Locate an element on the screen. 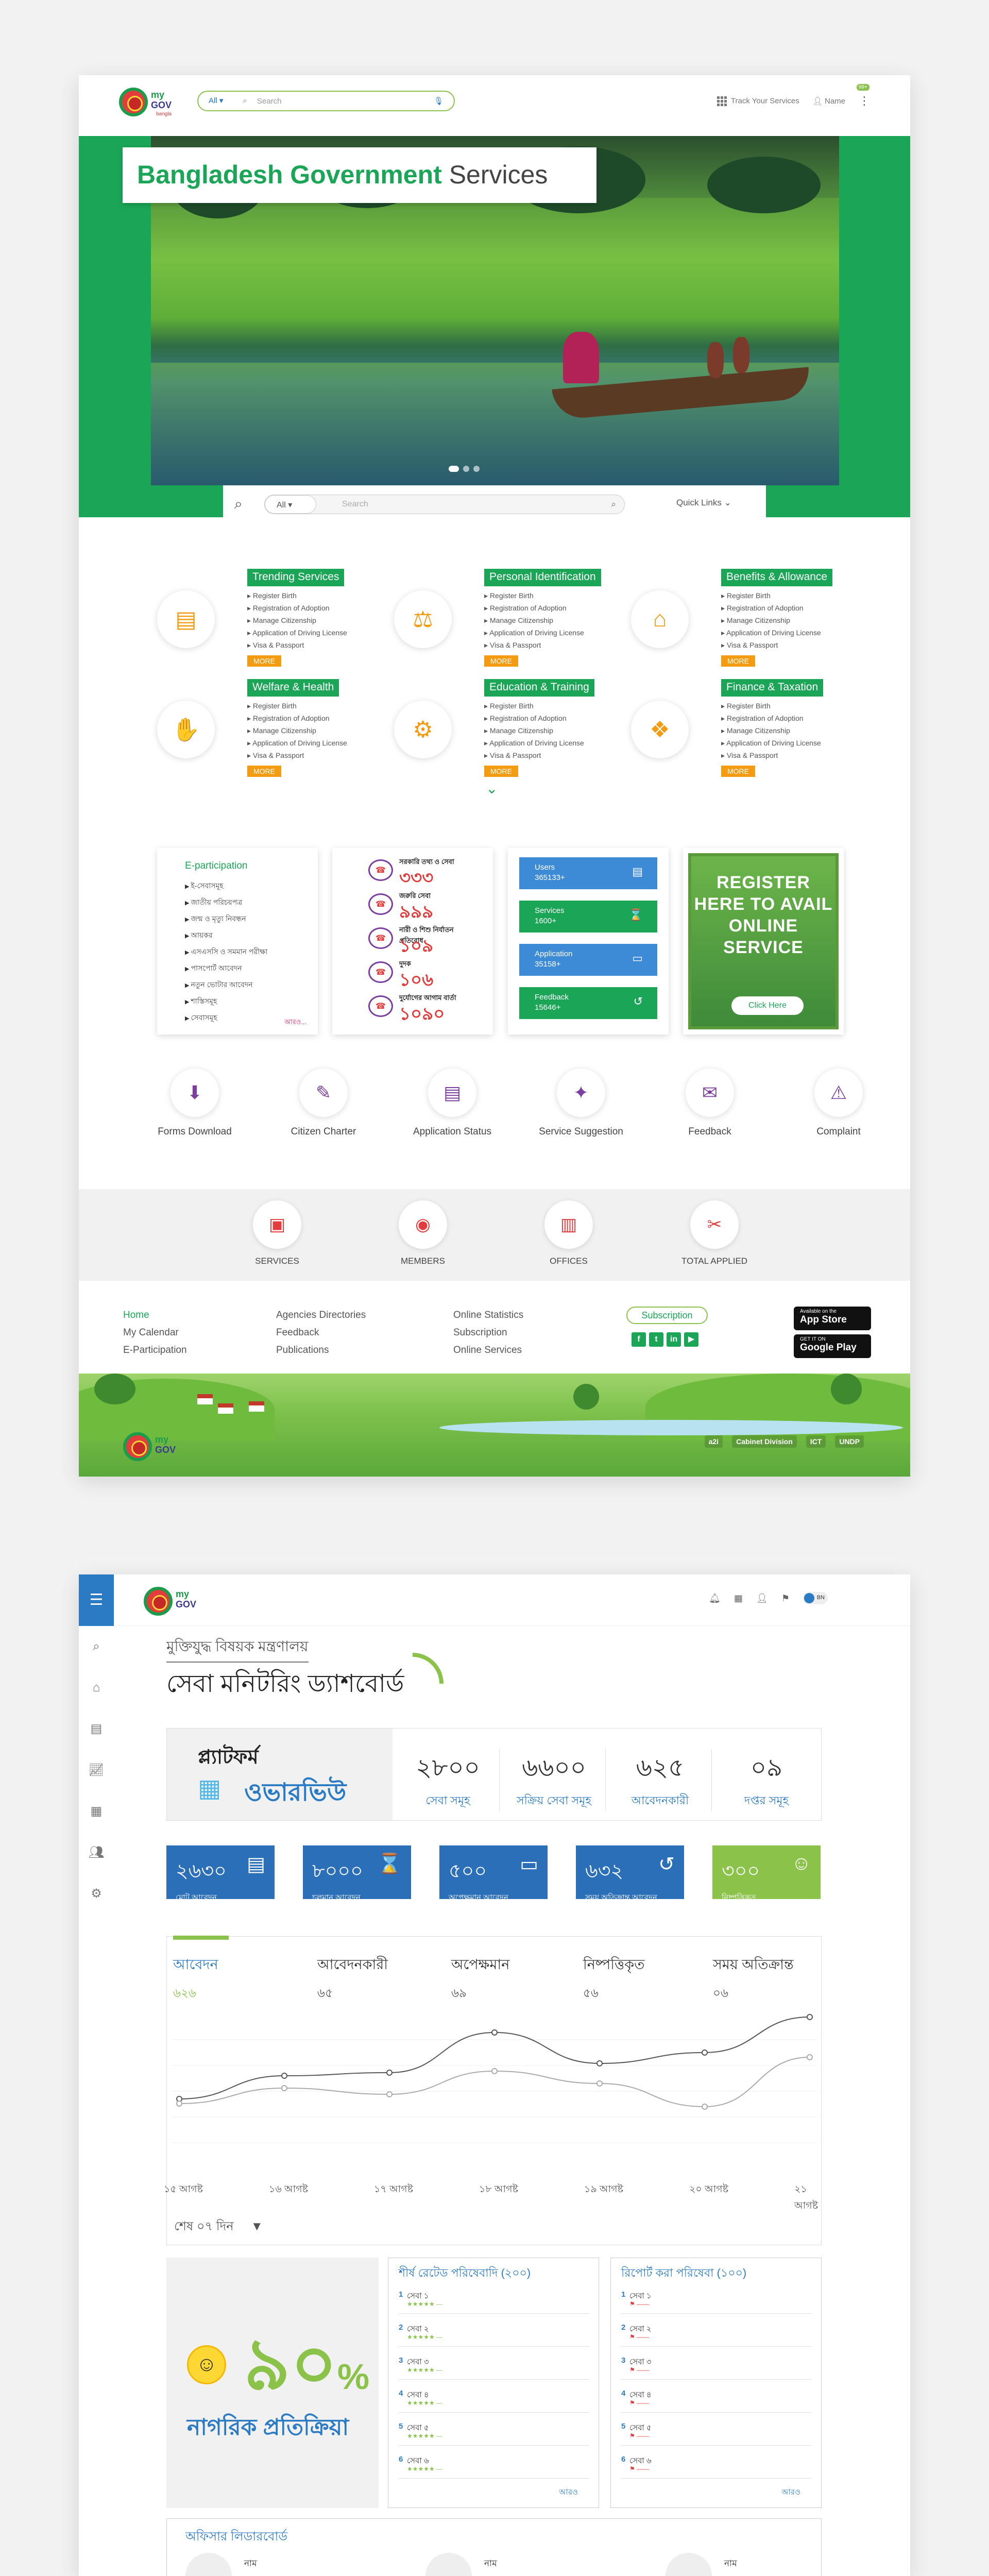 This screenshot has height=2576, width=989. eparticipation-link: এসএসসি ও সমমান পরীক্ষা is located at coordinates (226, 952).